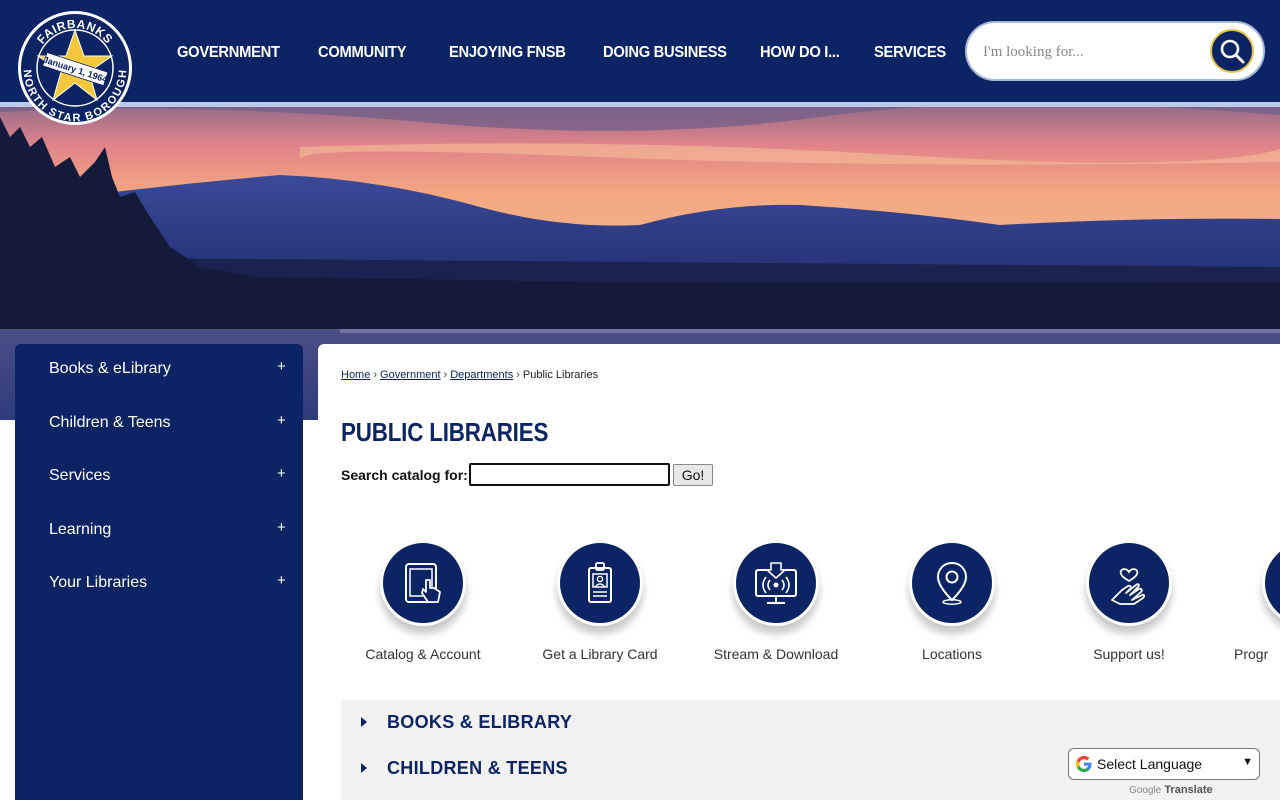  Describe the element at coordinates (1093, 52) in the screenshot. I see `search-input` at that location.